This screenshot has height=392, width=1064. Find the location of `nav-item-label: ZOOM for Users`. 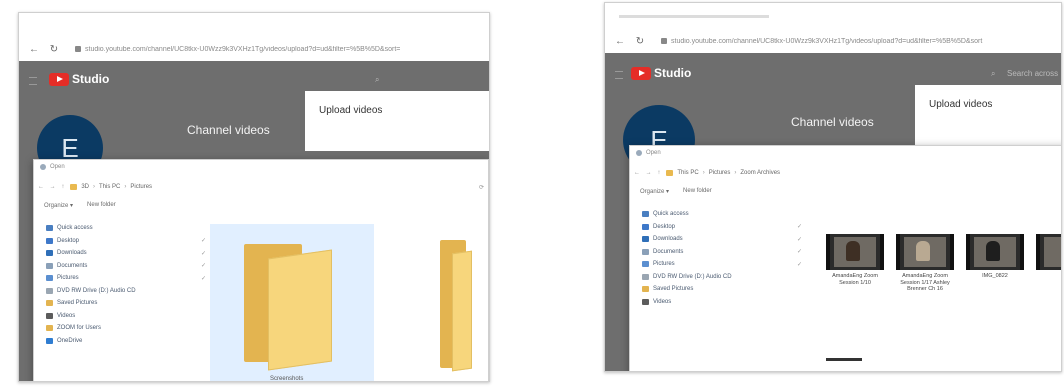

nav-item-label: ZOOM for Users is located at coordinates (79, 328).